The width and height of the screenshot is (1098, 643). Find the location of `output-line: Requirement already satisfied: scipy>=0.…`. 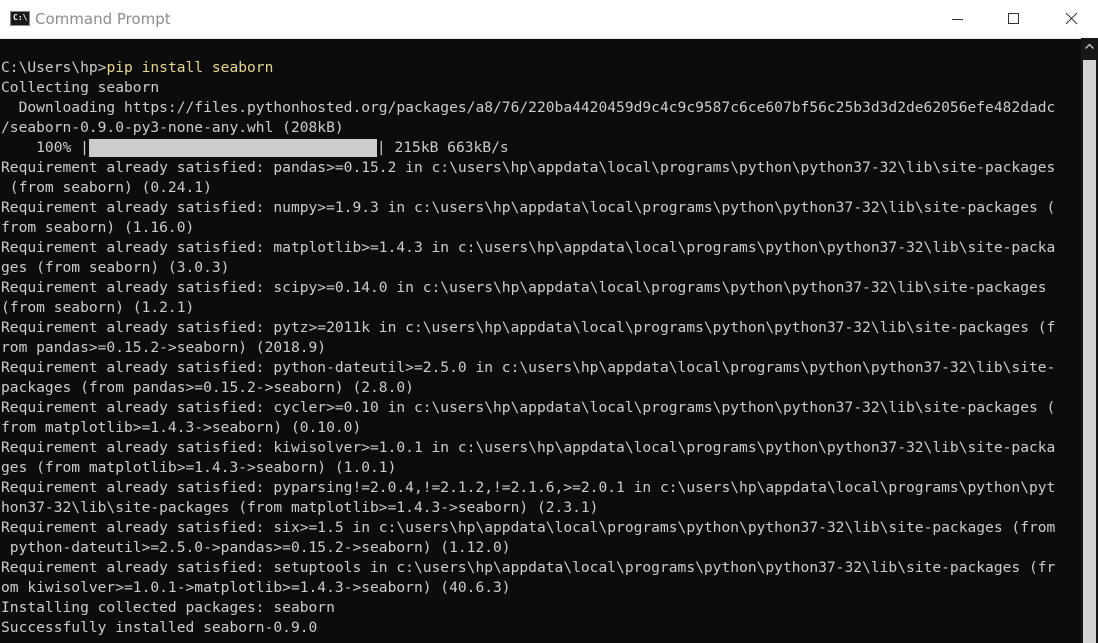

output-line: Requirement already satisfied: scipy>=0.… is located at coordinates (524, 287).